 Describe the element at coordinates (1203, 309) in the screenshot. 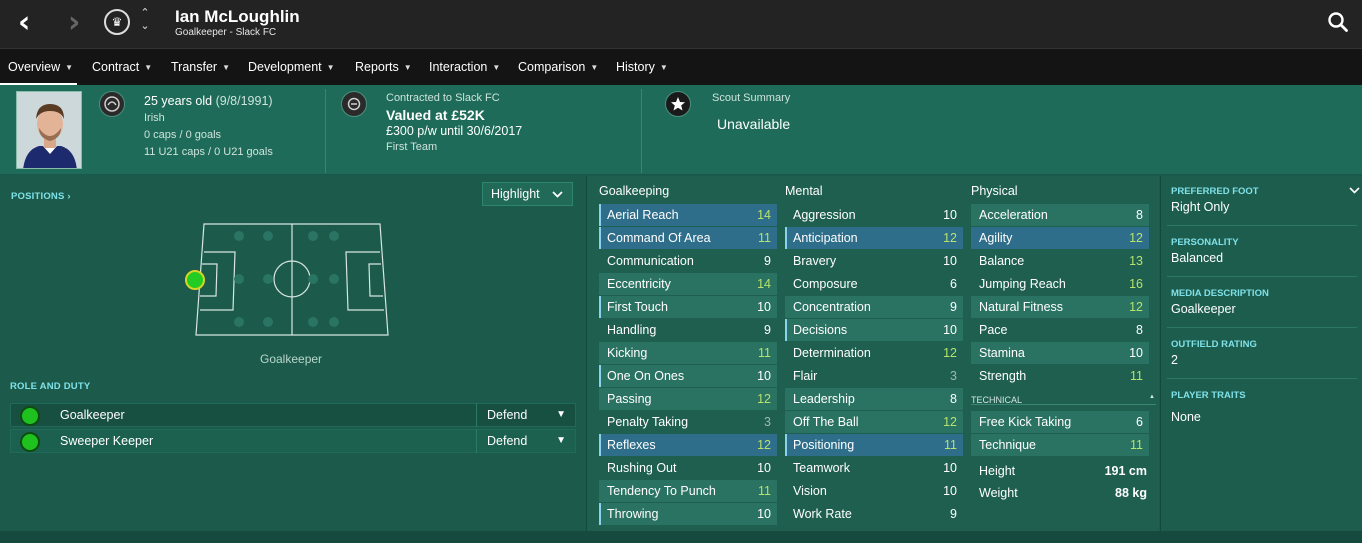

I see `media-description-value: Goalkeeper` at that location.